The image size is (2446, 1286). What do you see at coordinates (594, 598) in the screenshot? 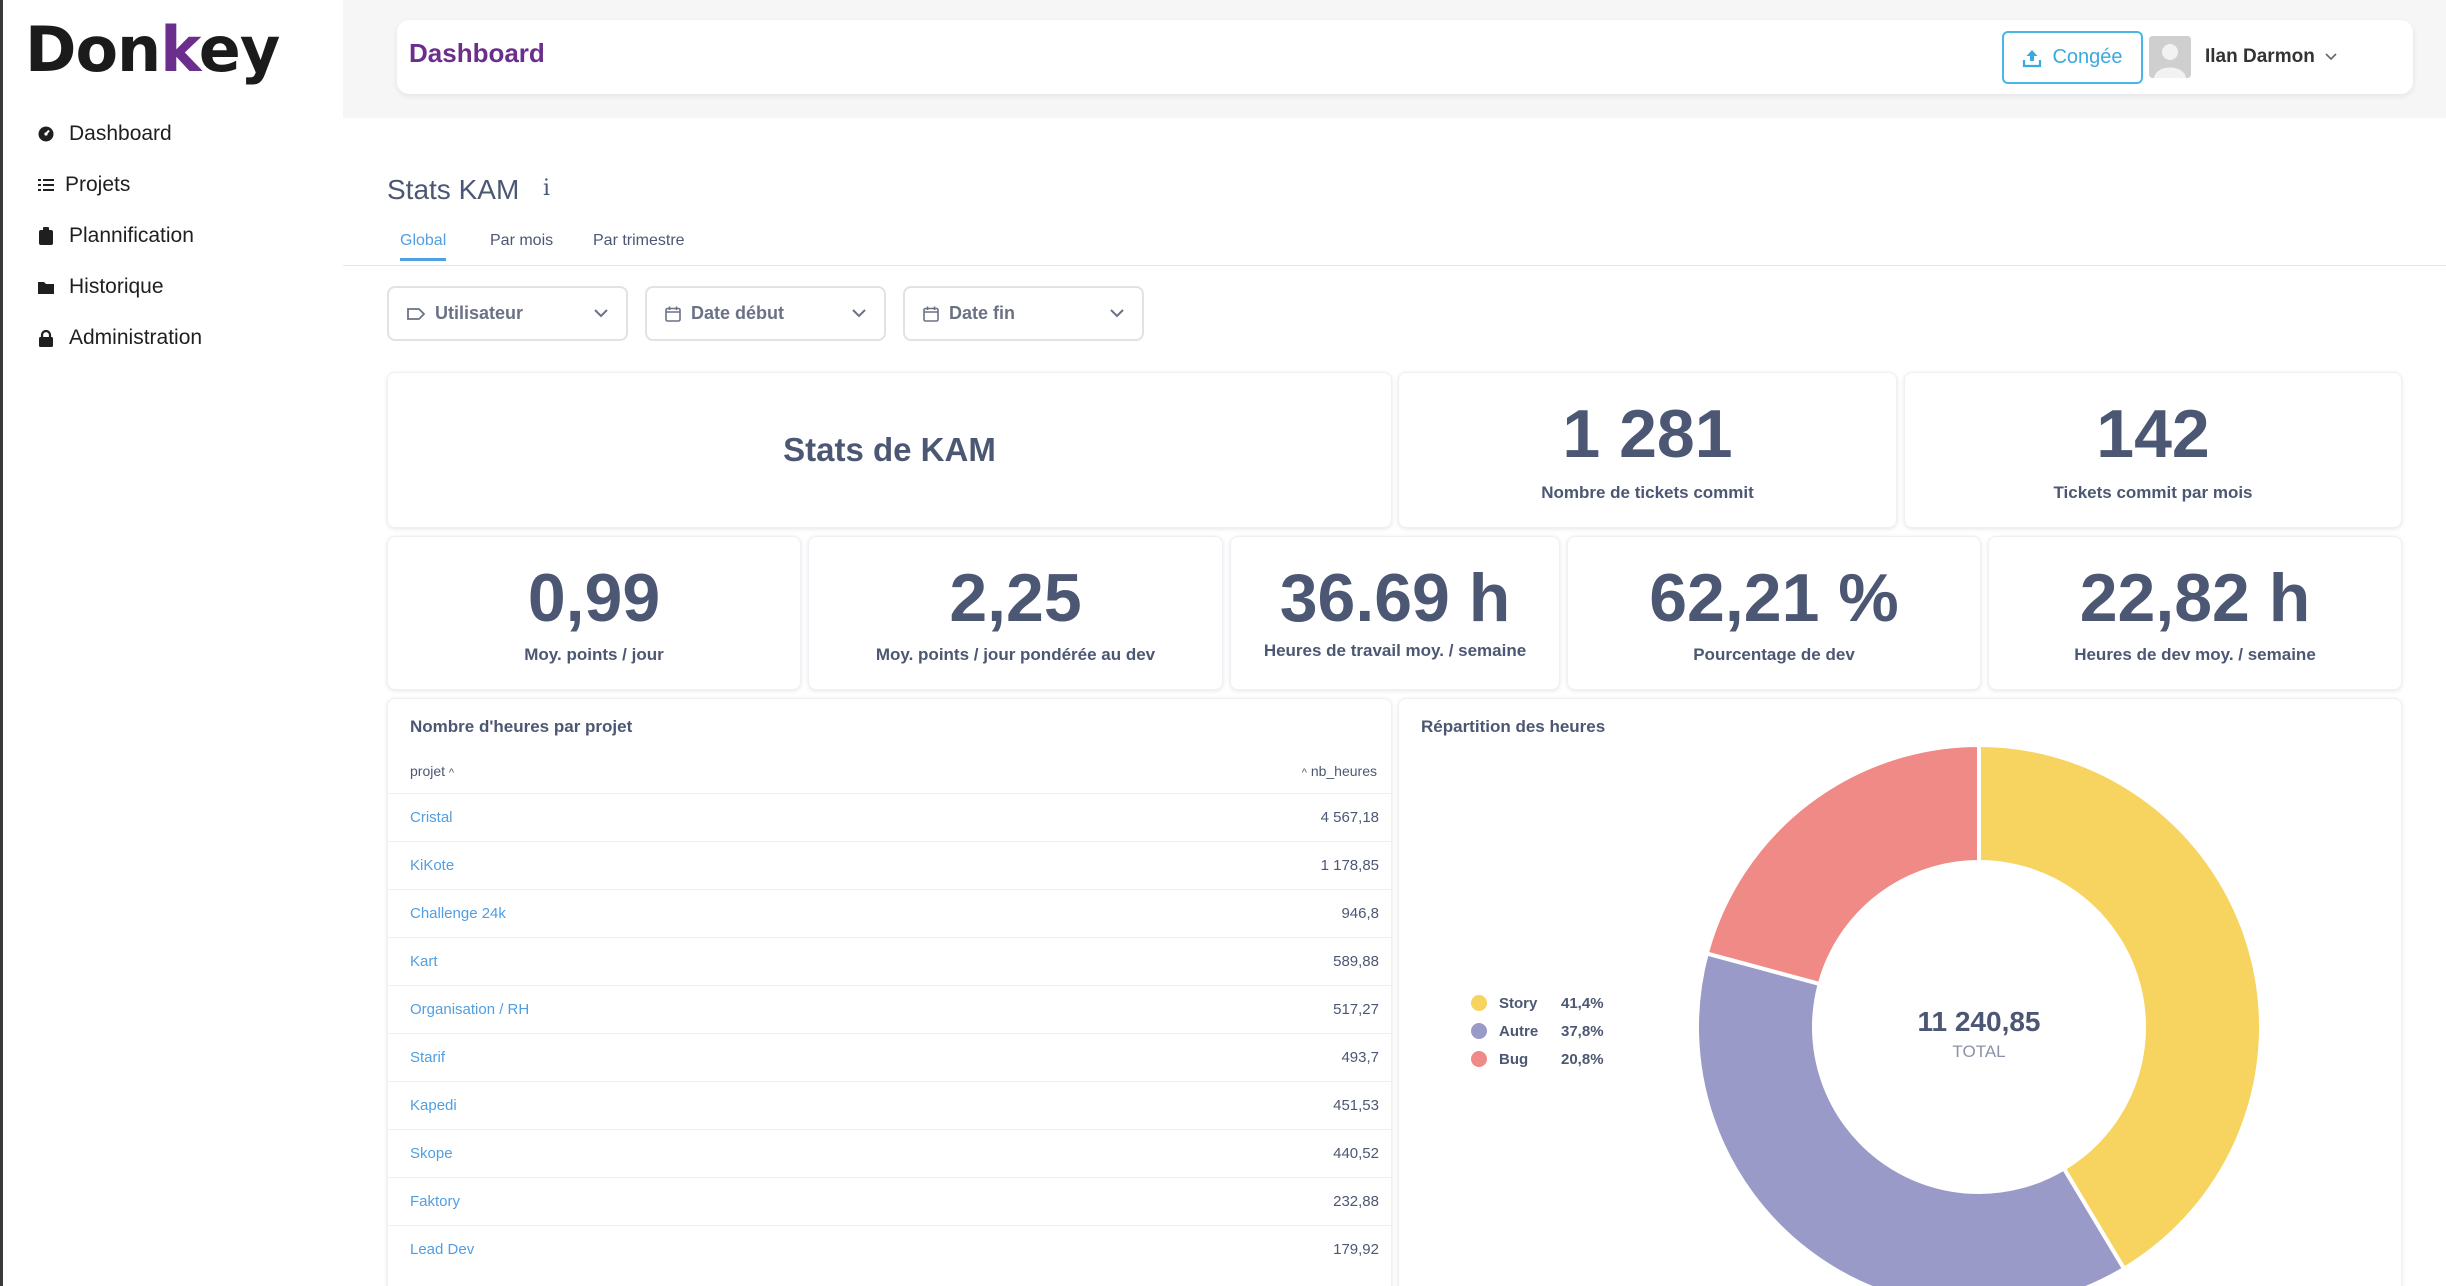
I see `stat-value: 0,99` at bounding box center [594, 598].